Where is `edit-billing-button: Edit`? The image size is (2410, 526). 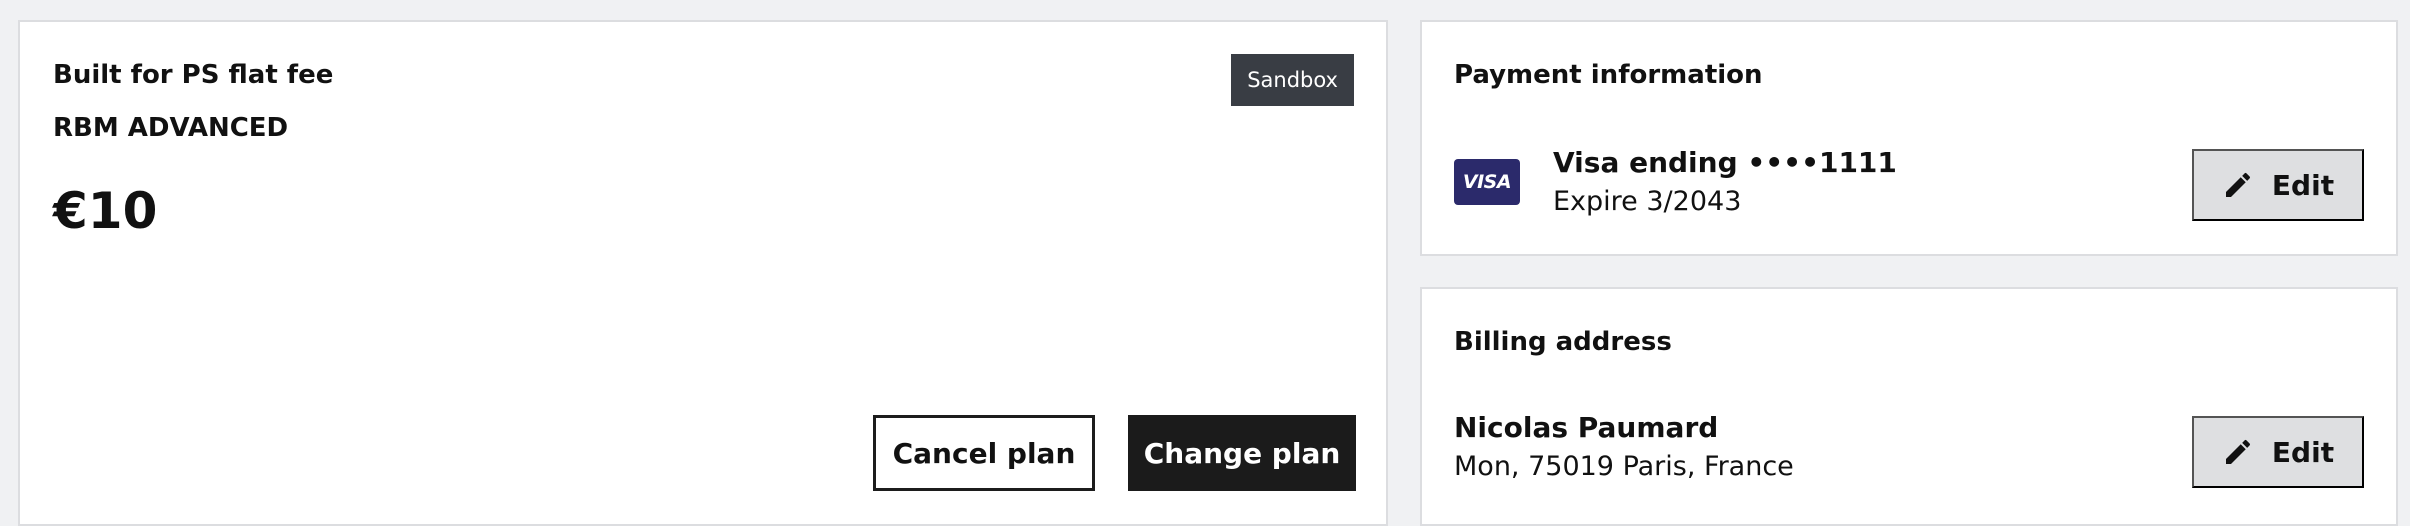 edit-billing-button: Edit is located at coordinates (2278, 452).